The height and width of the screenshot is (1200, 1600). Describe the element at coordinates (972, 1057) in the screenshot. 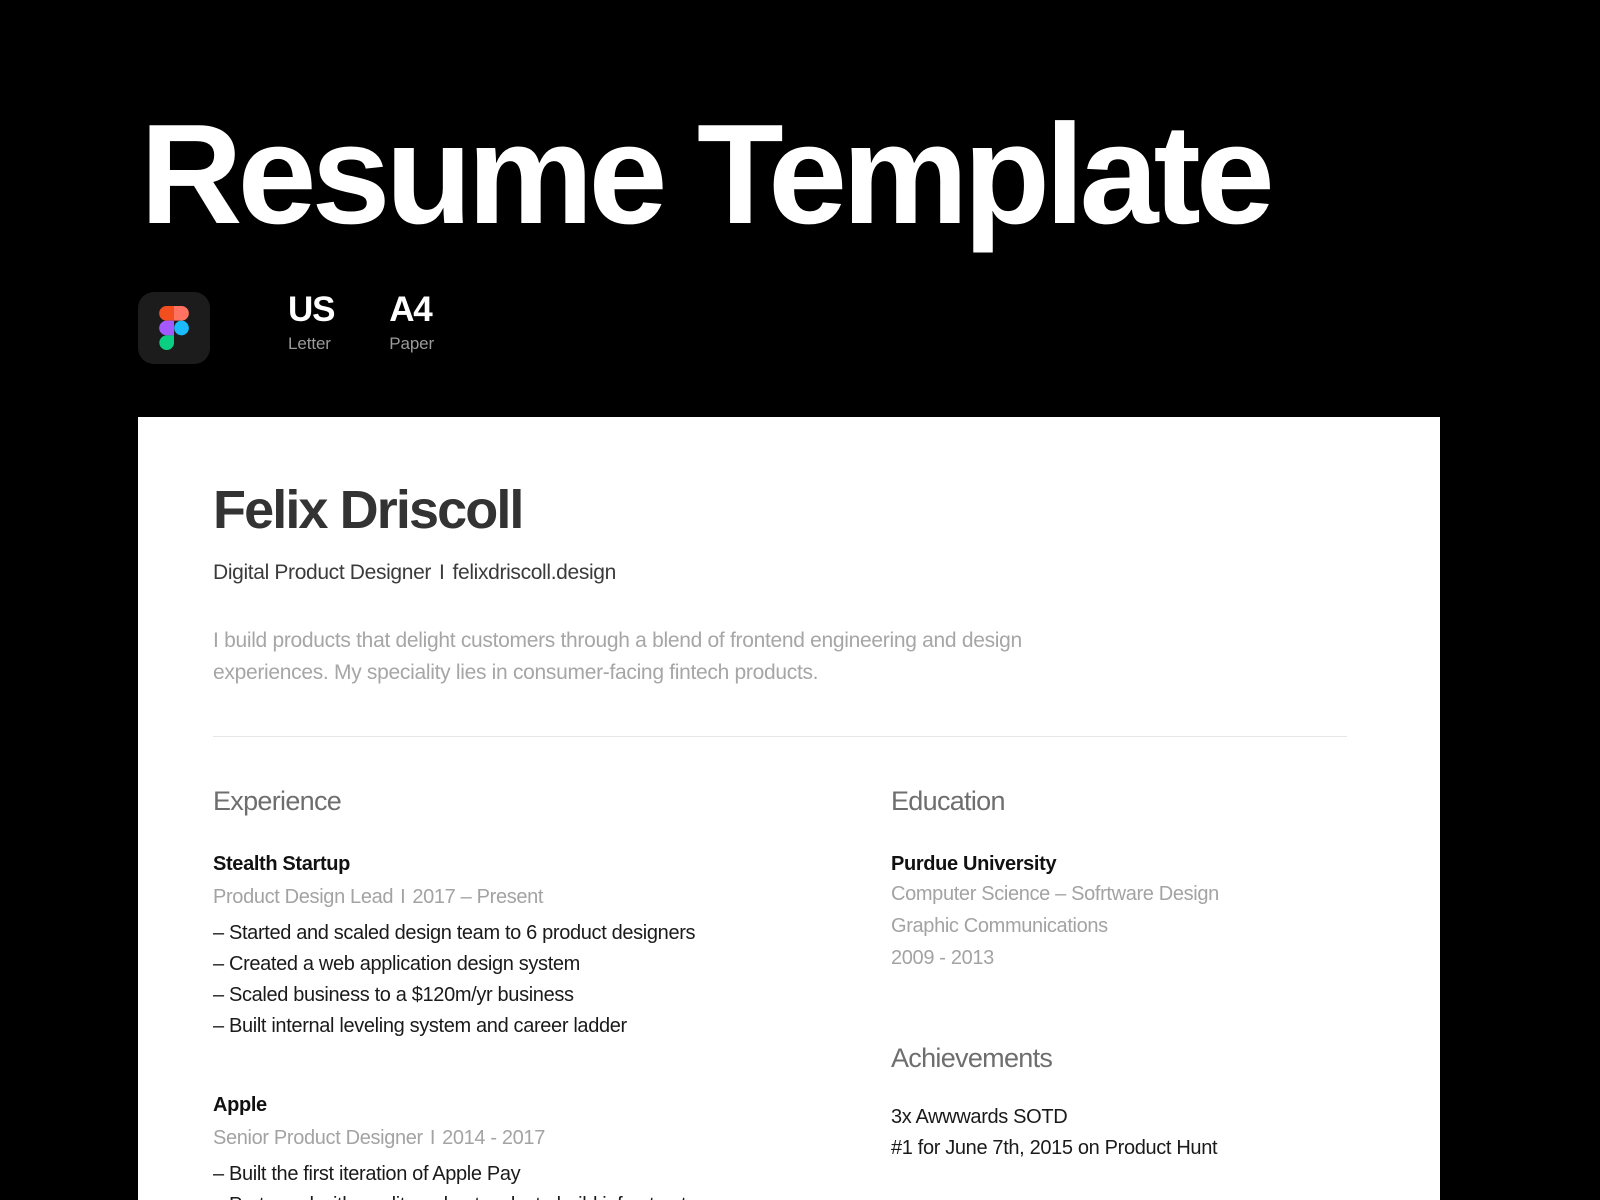

I see `achievements-heading: Achievements` at that location.